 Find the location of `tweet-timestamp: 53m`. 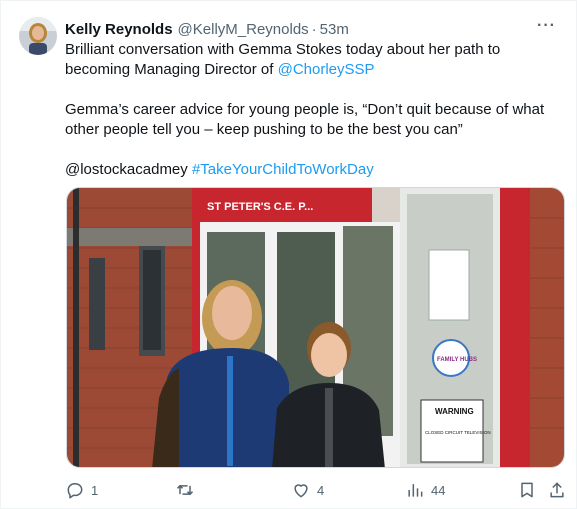

tweet-timestamp: 53m is located at coordinates (334, 29).